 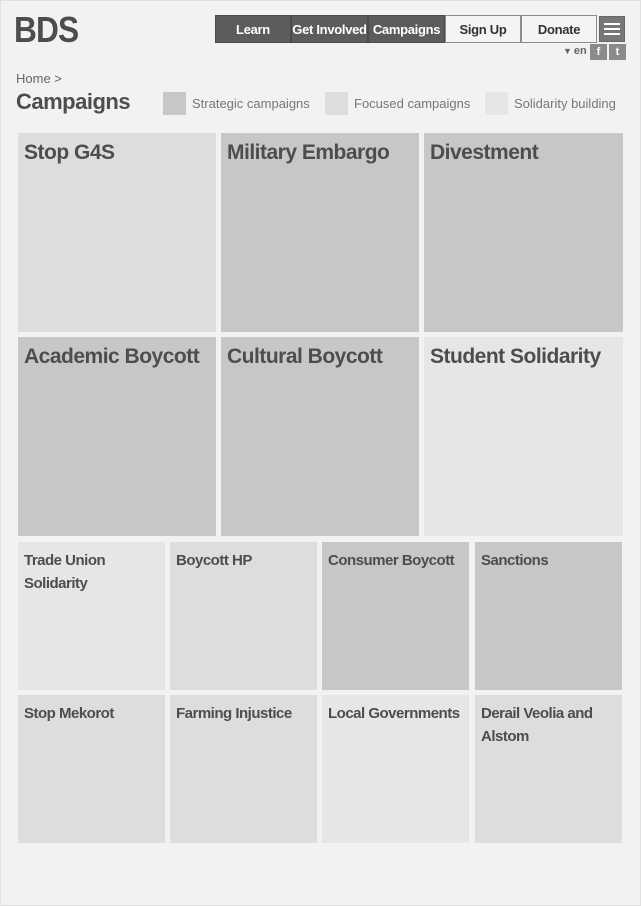 What do you see at coordinates (548, 769) in the screenshot?
I see `campaign-tile-derail-veolia-alstom: Derail Veolia and Alstom` at bounding box center [548, 769].